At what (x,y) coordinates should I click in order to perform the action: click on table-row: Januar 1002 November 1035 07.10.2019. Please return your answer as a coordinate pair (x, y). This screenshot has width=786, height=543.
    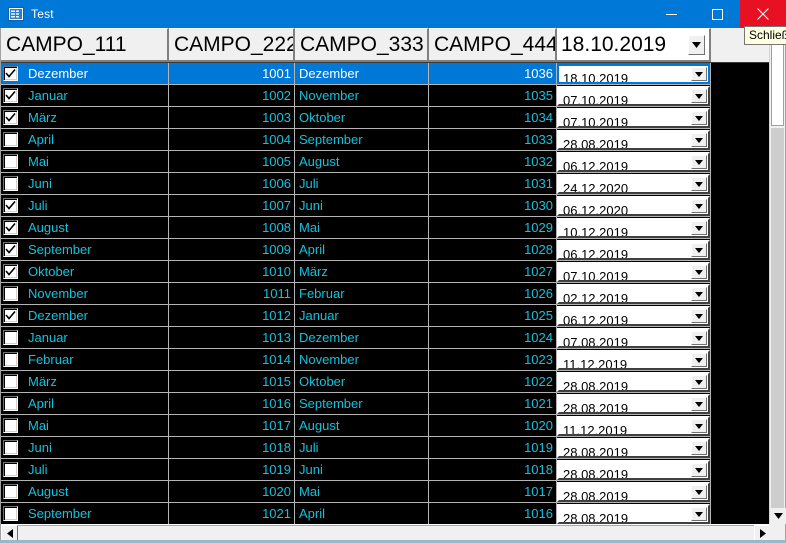
    Looking at the image, I should click on (386, 96).